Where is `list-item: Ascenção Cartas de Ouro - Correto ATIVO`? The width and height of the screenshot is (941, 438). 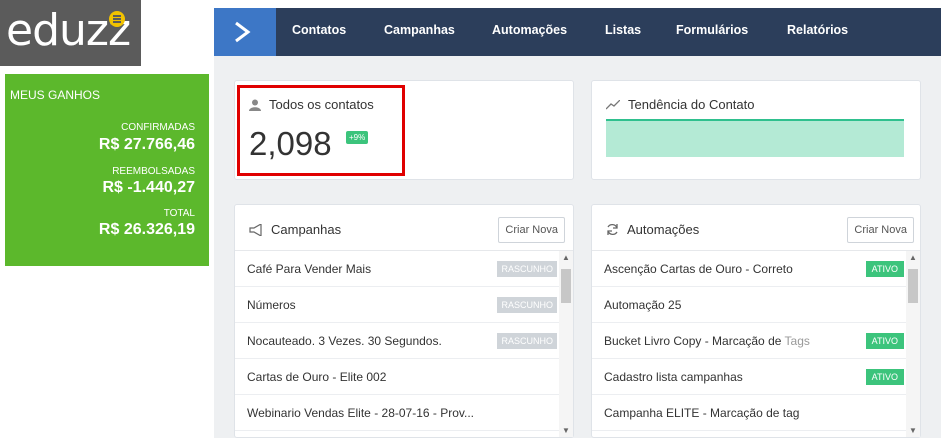
list-item: Ascenção Cartas de Ouro - Correto ATIVO is located at coordinates (756, 269).